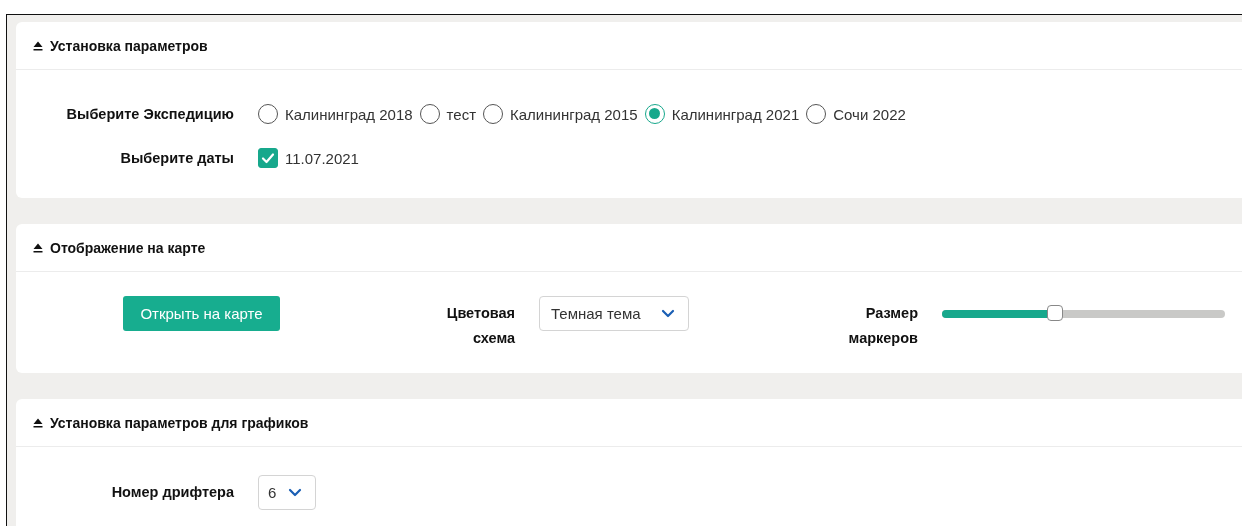  Describe the element at coordinates (149, 114) in the screenshot. I see `field-label: Выберите Экспедицию` at that location.